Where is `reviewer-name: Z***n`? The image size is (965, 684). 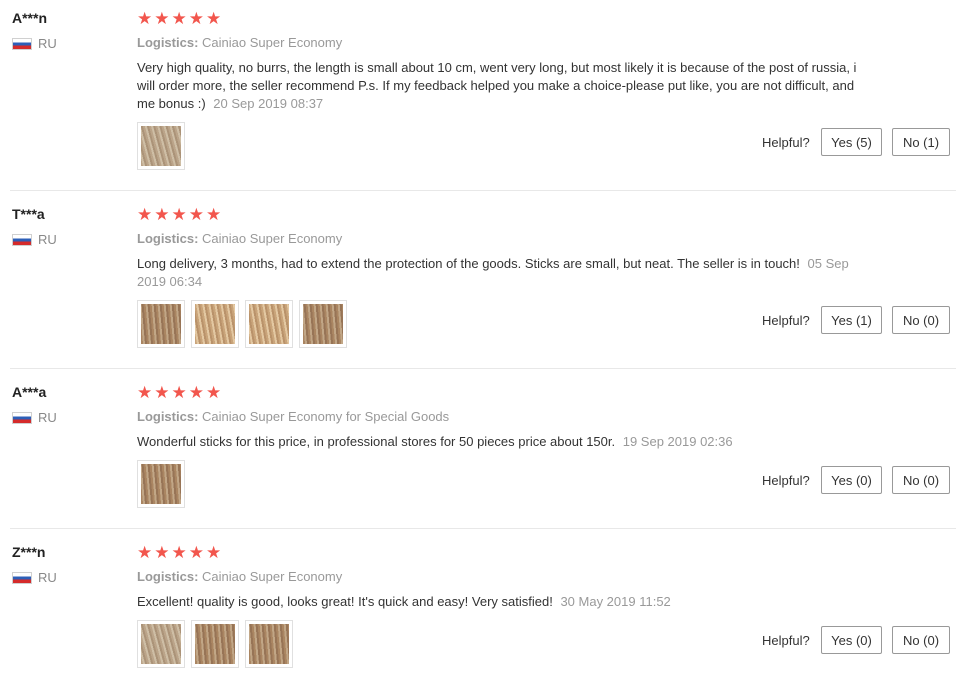
reviewer-name: Z***n is located at coordinates (29, 552).